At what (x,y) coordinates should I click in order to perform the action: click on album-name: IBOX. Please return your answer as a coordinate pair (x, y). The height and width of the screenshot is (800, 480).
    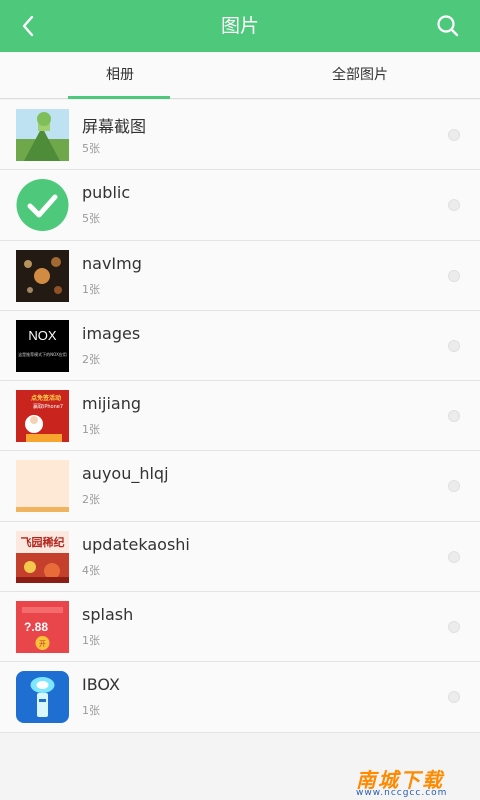
    Looking at the image, I should click on (101, 685).